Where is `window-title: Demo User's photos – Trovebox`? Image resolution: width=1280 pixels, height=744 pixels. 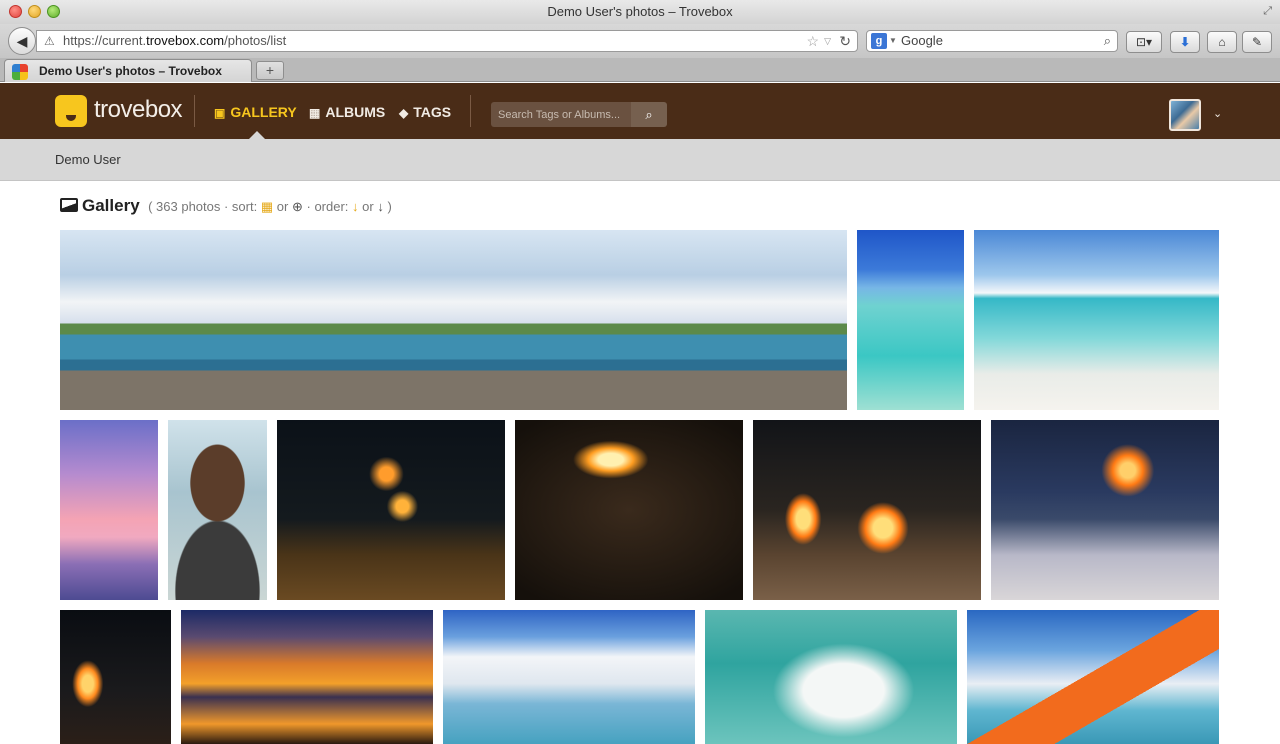
window-title: Demo User's photos – Trovebox is located at coordinates (640, 11).